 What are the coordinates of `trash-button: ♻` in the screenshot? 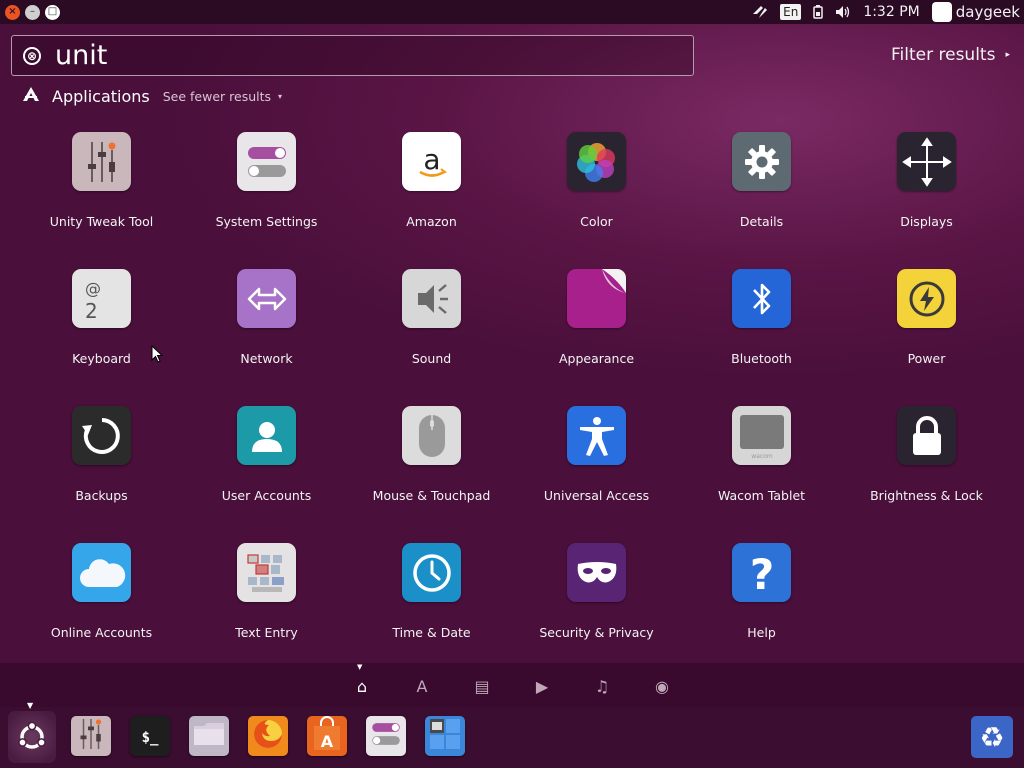 It's located at (992, 737).